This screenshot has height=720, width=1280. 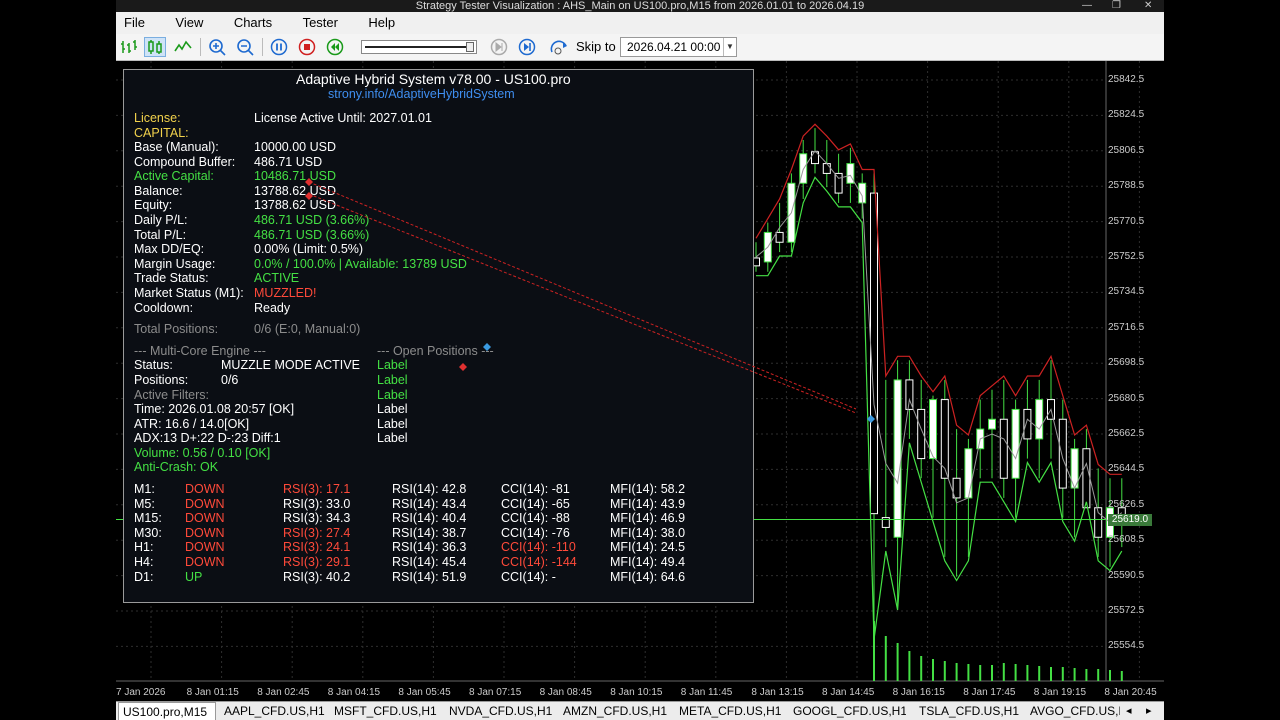 I want to click on tab-aapl: AAPL_CFD.US,H1, so click(x=276, y=711).